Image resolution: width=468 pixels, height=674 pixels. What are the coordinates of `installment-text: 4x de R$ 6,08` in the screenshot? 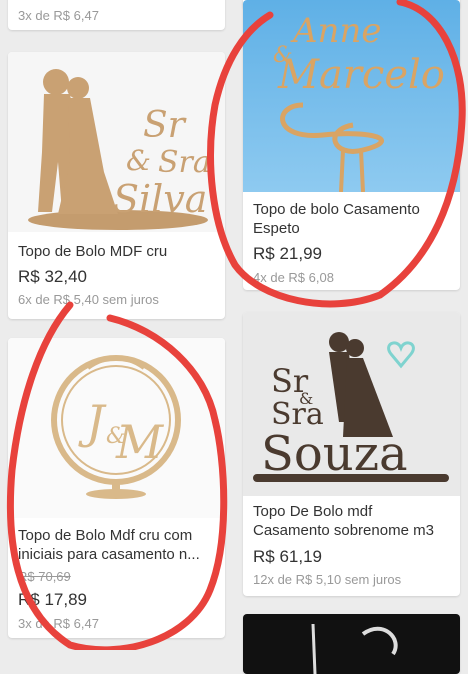 It's located at (293, 277).